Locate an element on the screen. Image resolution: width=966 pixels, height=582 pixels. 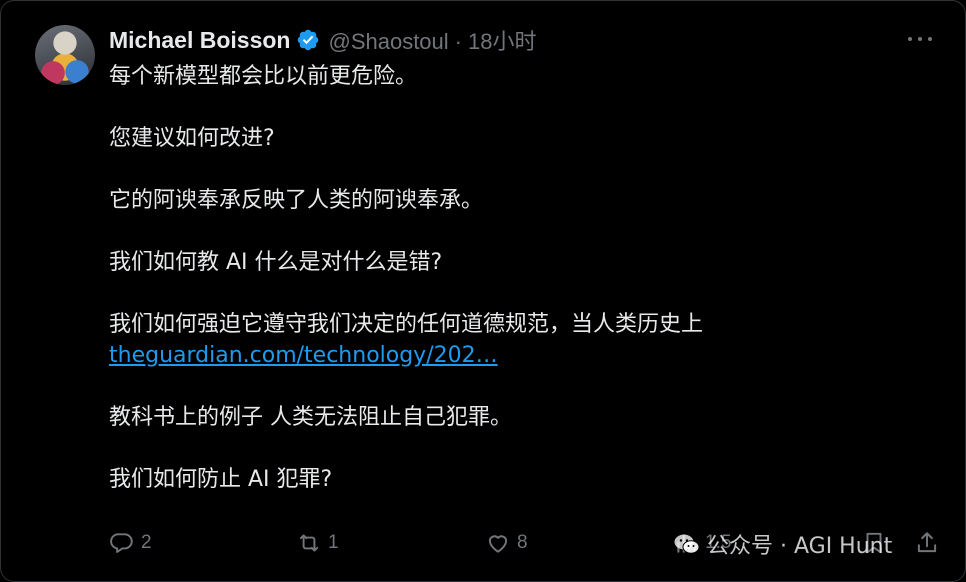
handle: @Shaostoul is located at coordinates (388, 41).